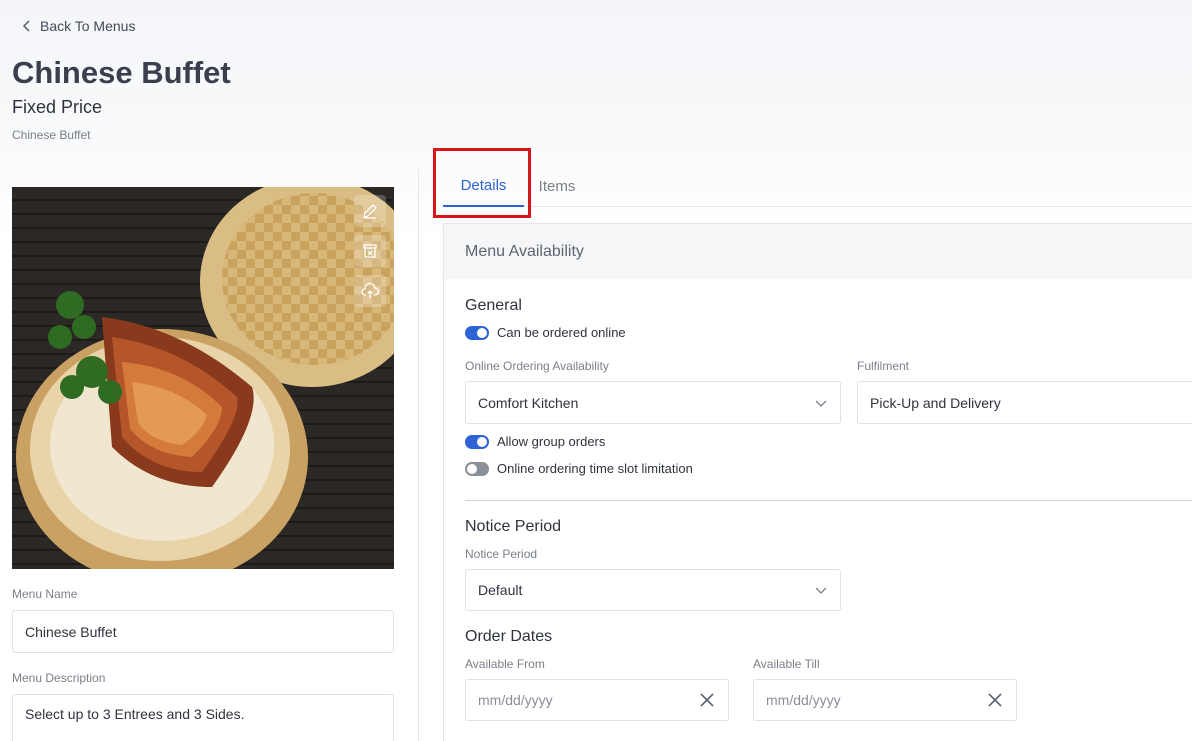  I want to click on back-to-menus-label: Back To Menus, so click(88, 26).